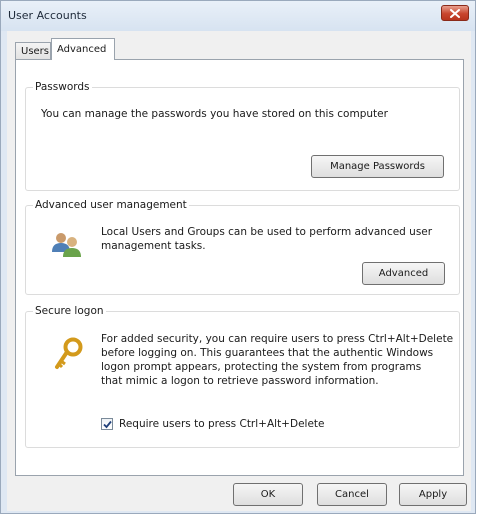 This screenshot has height=516, width=478. I want to click on ok-button: OK, so click(268, 494).